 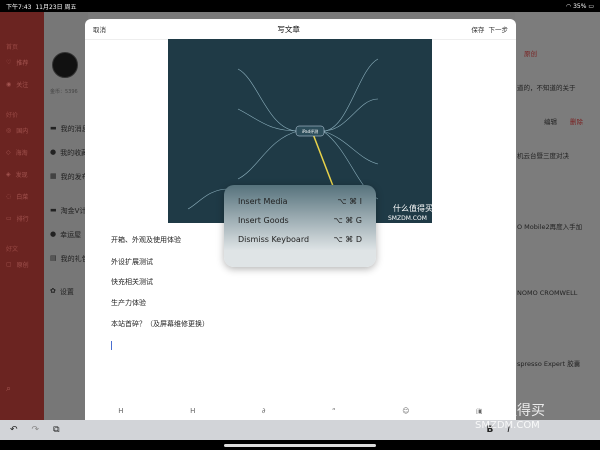 What do you see at coordinates (146, 240) in the screenshot?
I see `paragraph: 开箱、外观及使用体验` at bounding box center [146, 240].